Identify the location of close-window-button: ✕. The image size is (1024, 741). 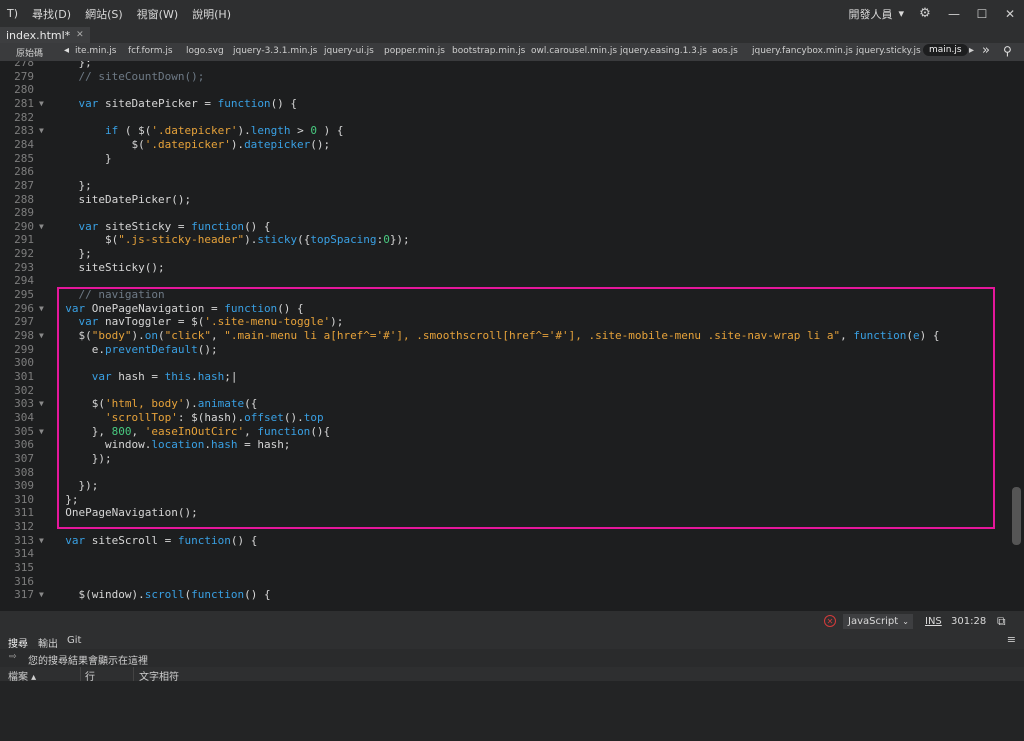
(1010, 14).